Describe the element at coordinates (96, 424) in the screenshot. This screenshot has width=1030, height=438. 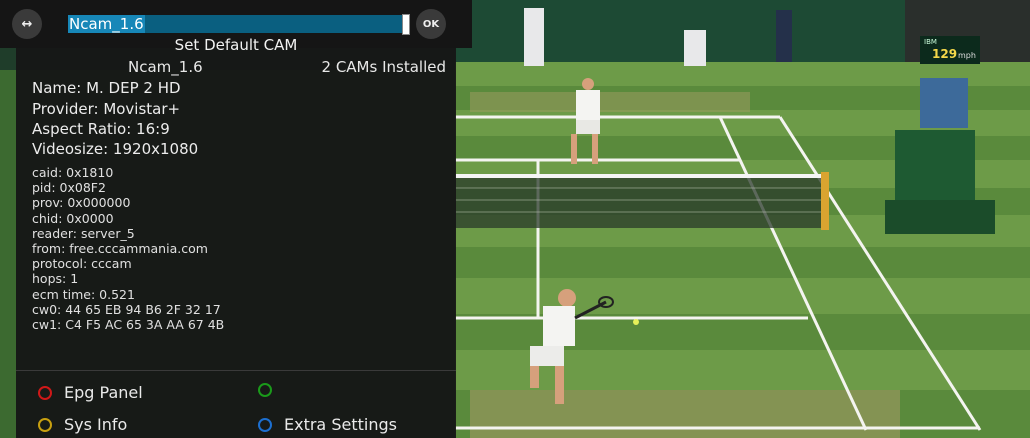
I see `yellow-button-label: Sys Info` at that location.